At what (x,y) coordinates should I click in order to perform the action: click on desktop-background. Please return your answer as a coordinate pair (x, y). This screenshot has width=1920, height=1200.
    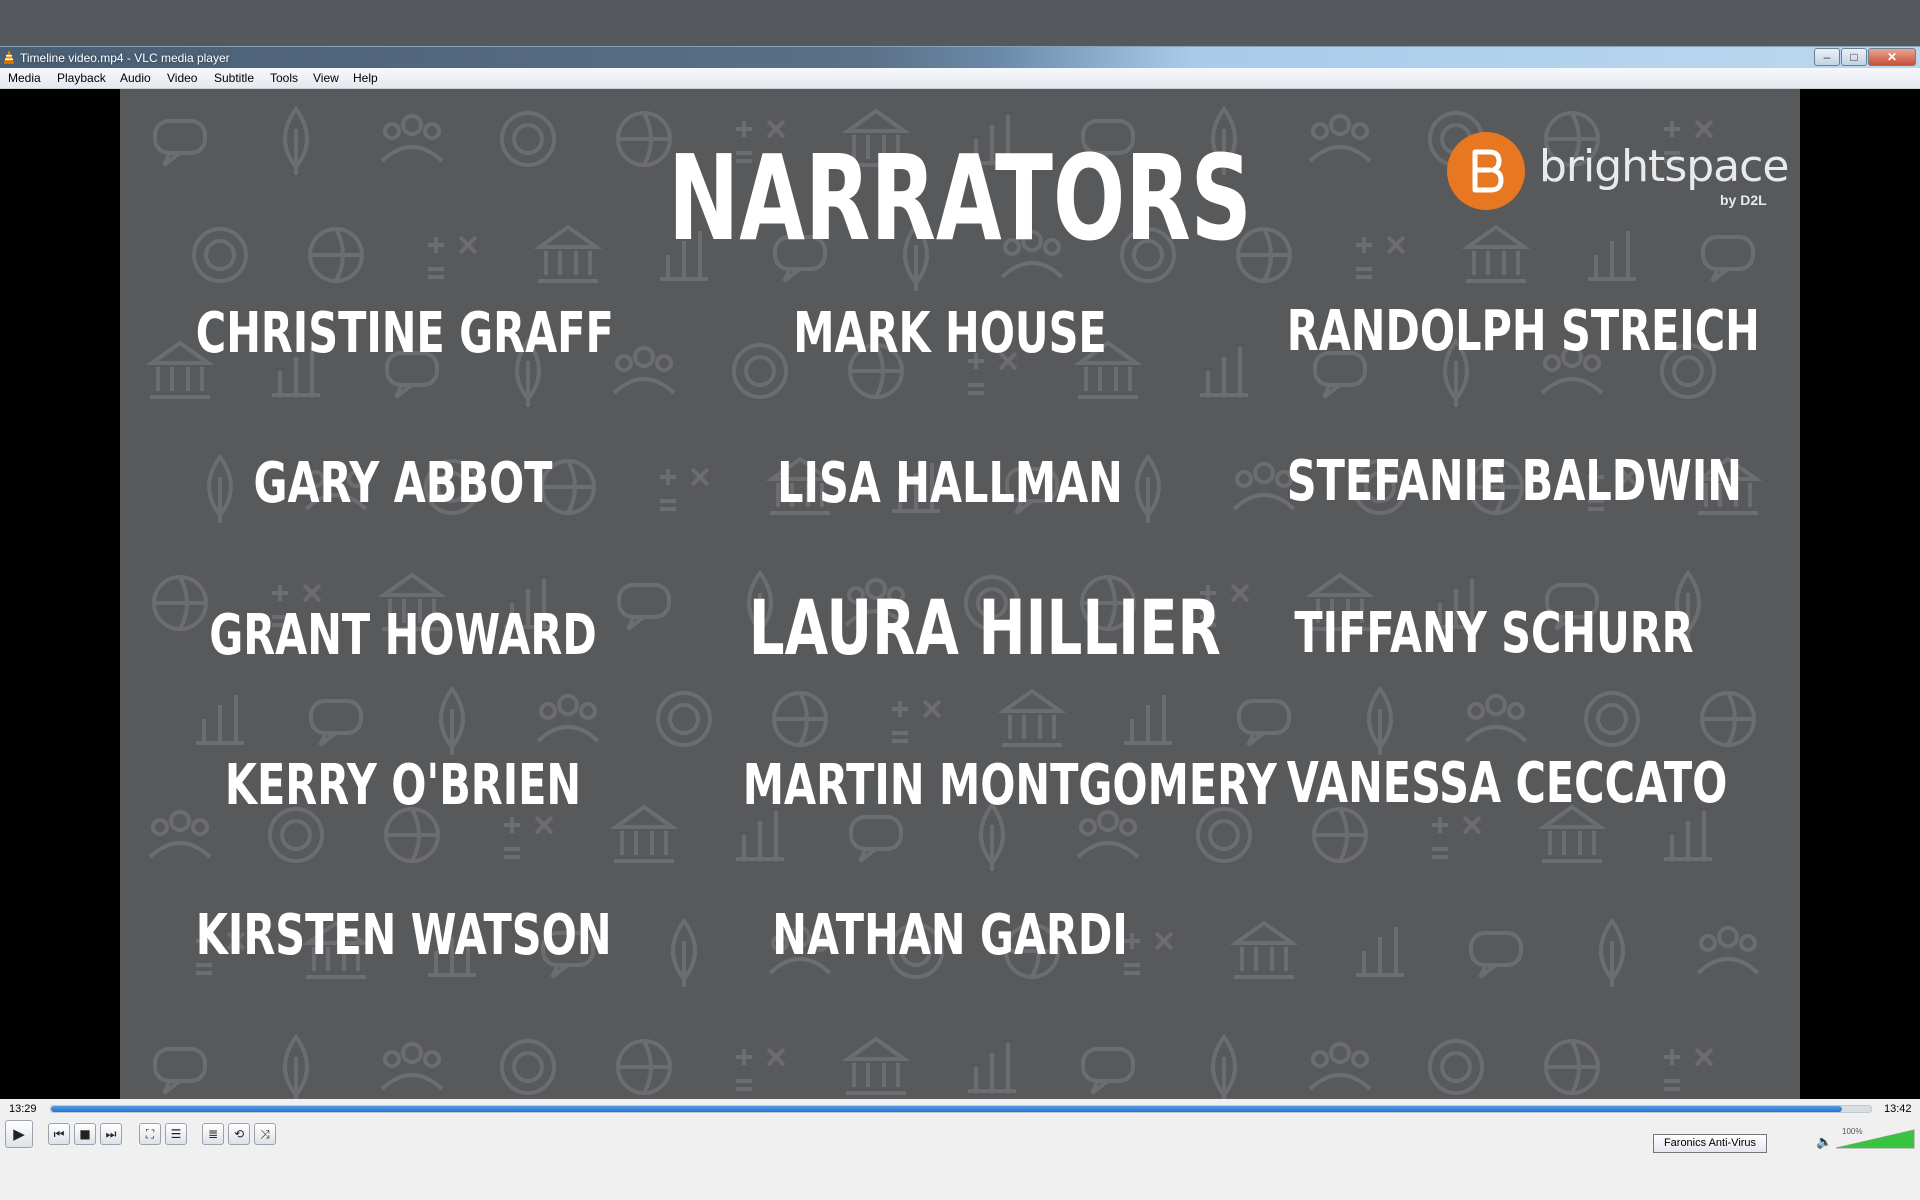
    Looking at the image, I should click on (960, 23).